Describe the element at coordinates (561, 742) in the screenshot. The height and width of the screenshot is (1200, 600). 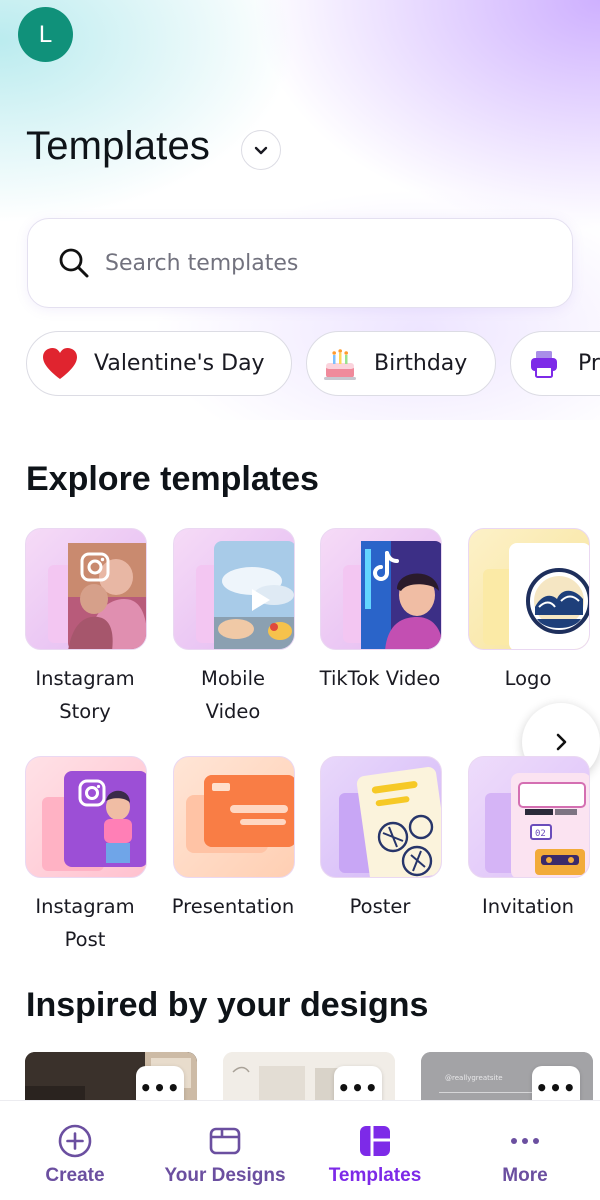
I see `chevron-right-icon` at that location.